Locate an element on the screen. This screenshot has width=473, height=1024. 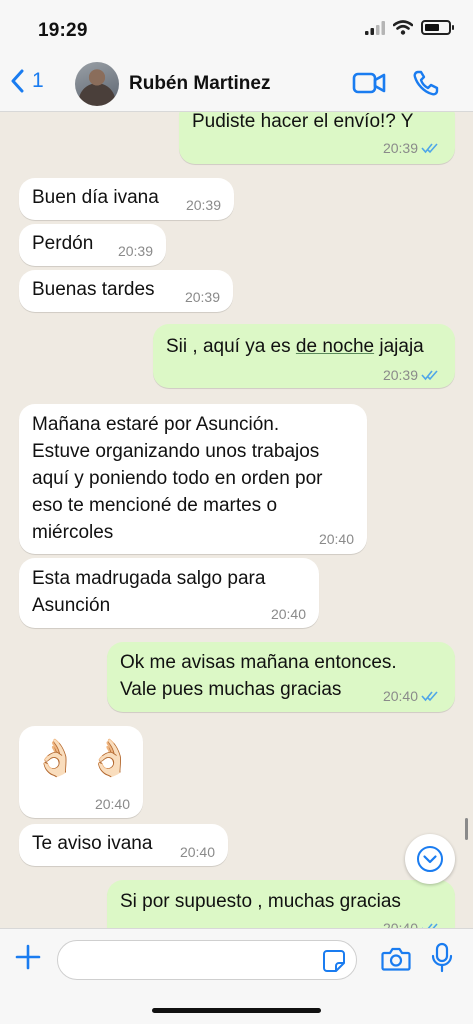
signal-icon is located at coordinates (375, 27).